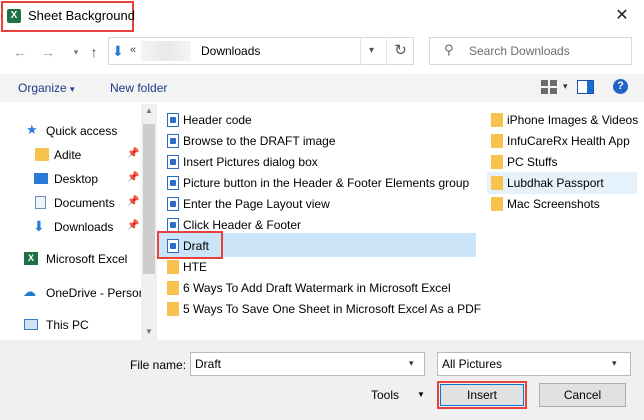 The image size is (644, 420). I want to click on desktop-icon, so click(41, 178).